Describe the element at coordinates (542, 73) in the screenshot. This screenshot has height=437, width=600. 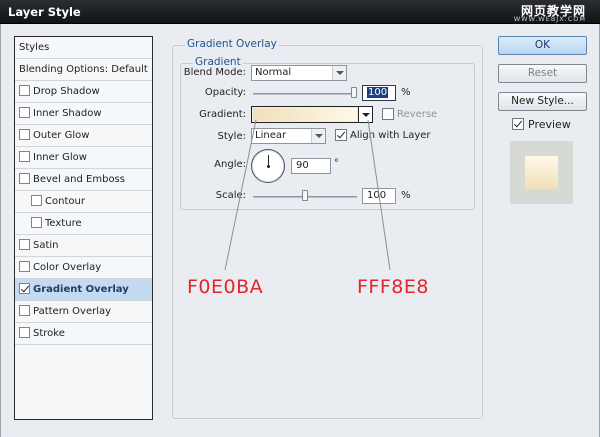
I see `reset-button: Reset` at that location.